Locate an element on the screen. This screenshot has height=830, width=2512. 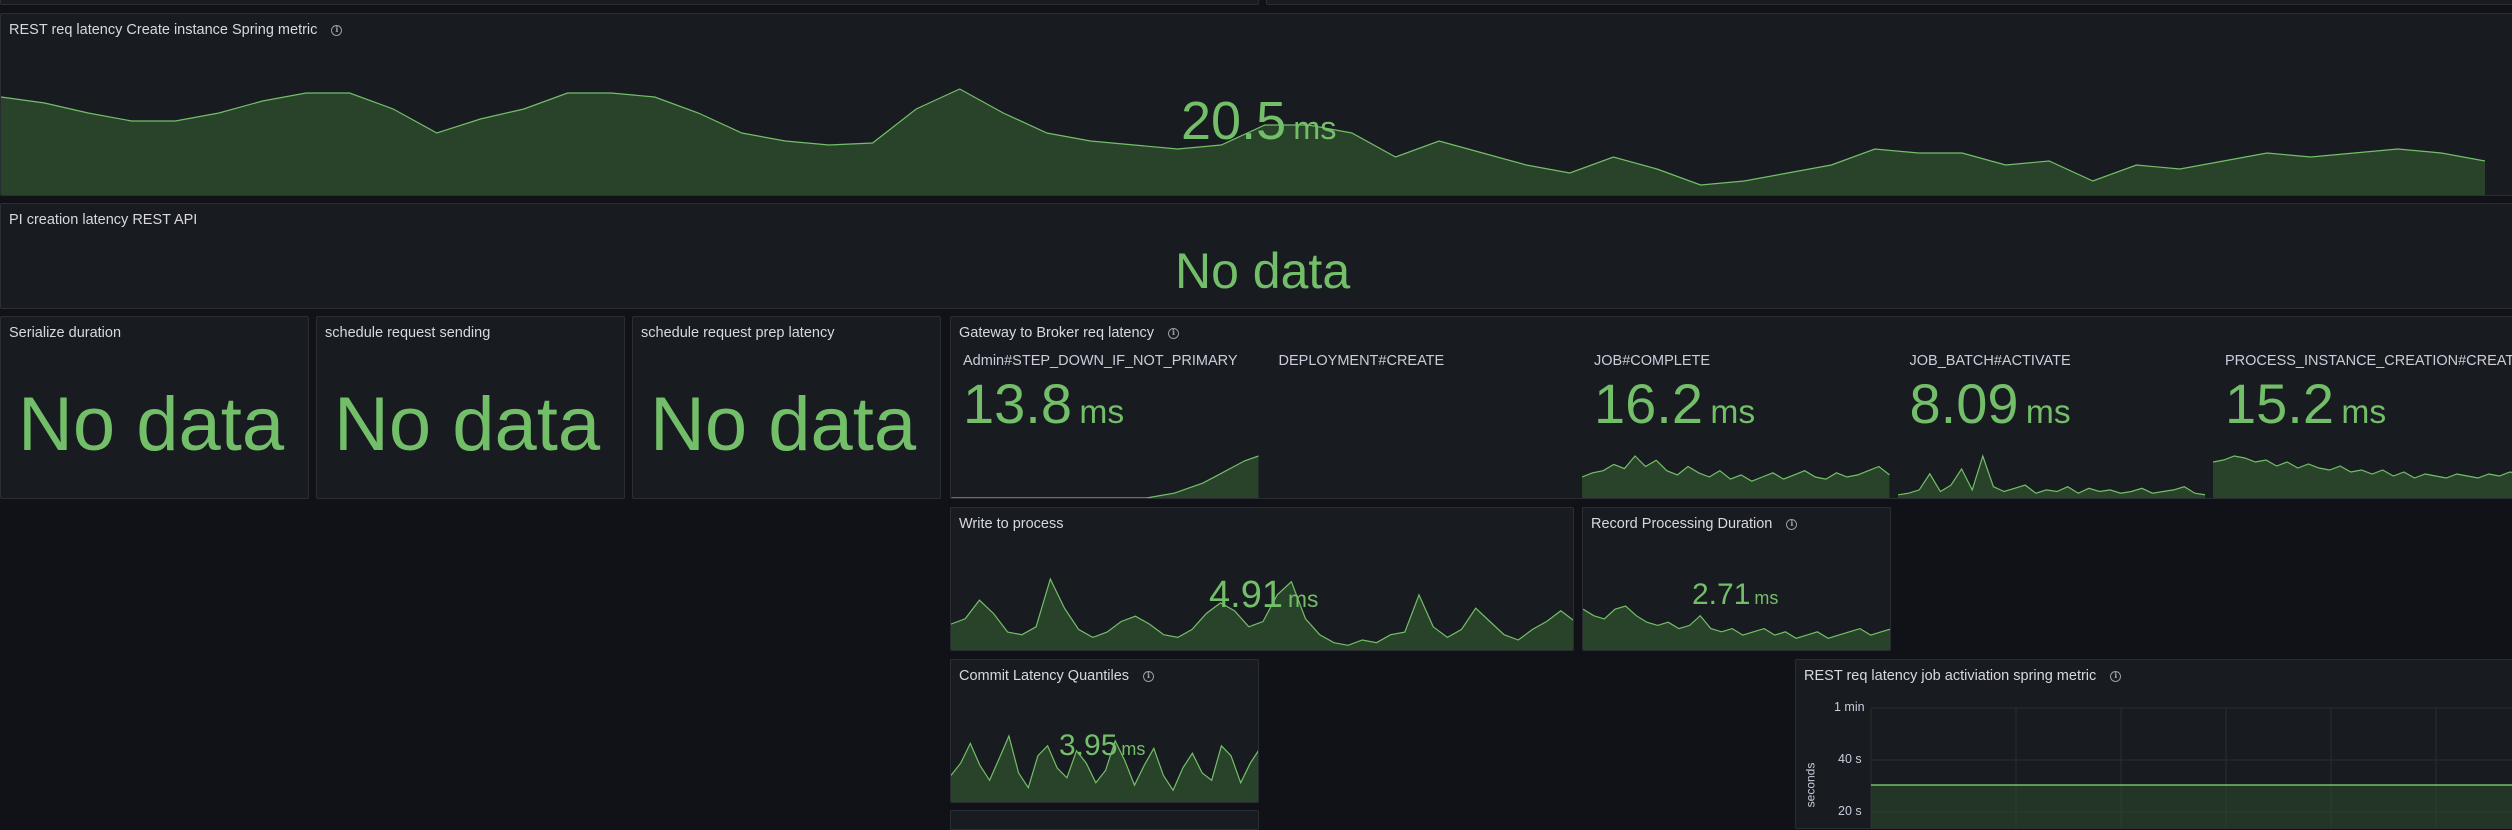
stat-value: 4.91 ms is located at coordinates (1263, 595).